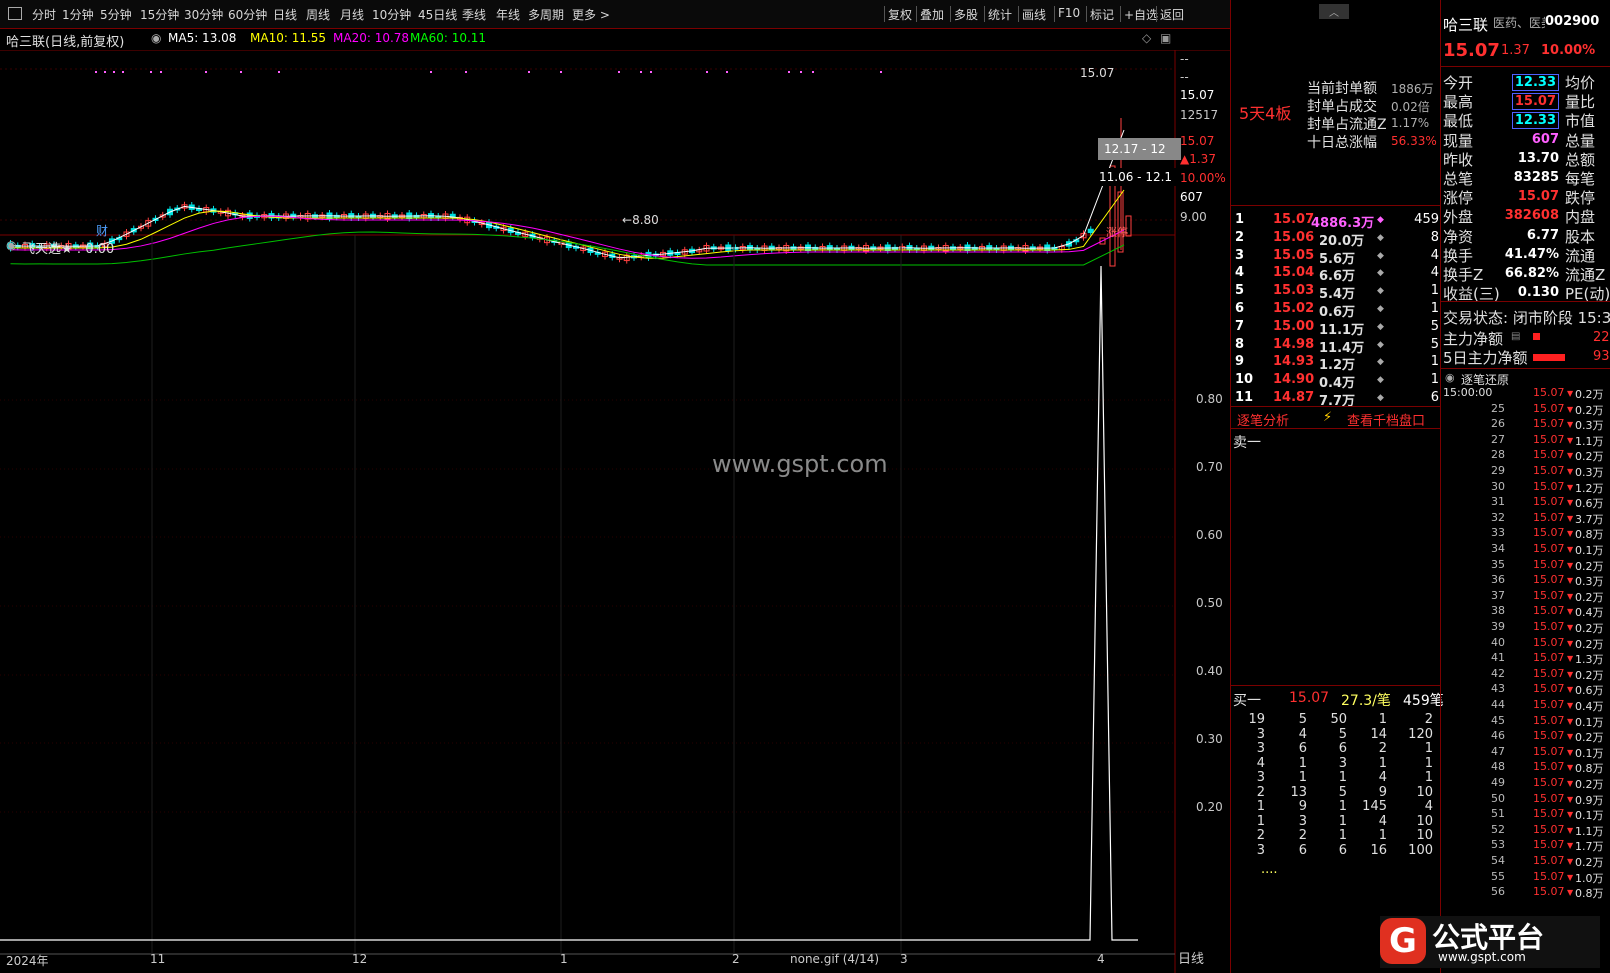 The image size is (1610, 973). I want to click on diamond-icon: ◇, so click(1146, 38).